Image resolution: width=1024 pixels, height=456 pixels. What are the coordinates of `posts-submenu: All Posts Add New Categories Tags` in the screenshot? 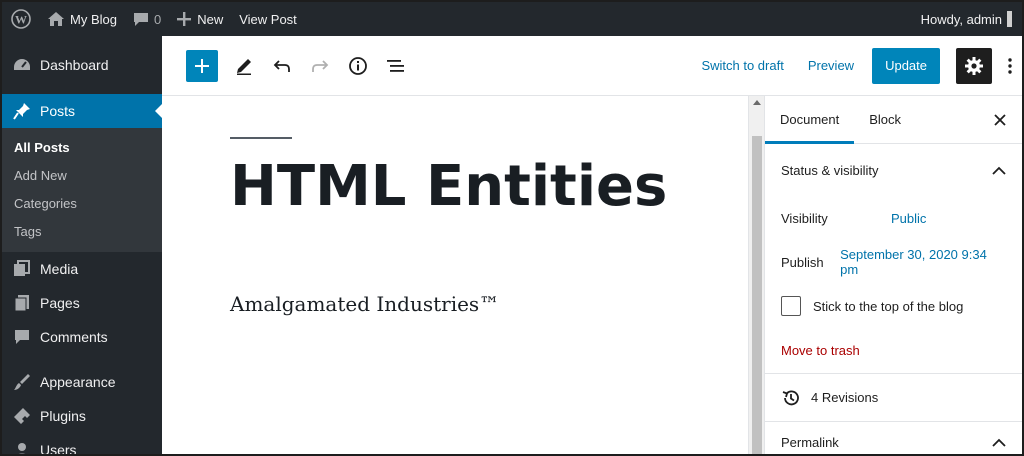 It's located at (82, 190).